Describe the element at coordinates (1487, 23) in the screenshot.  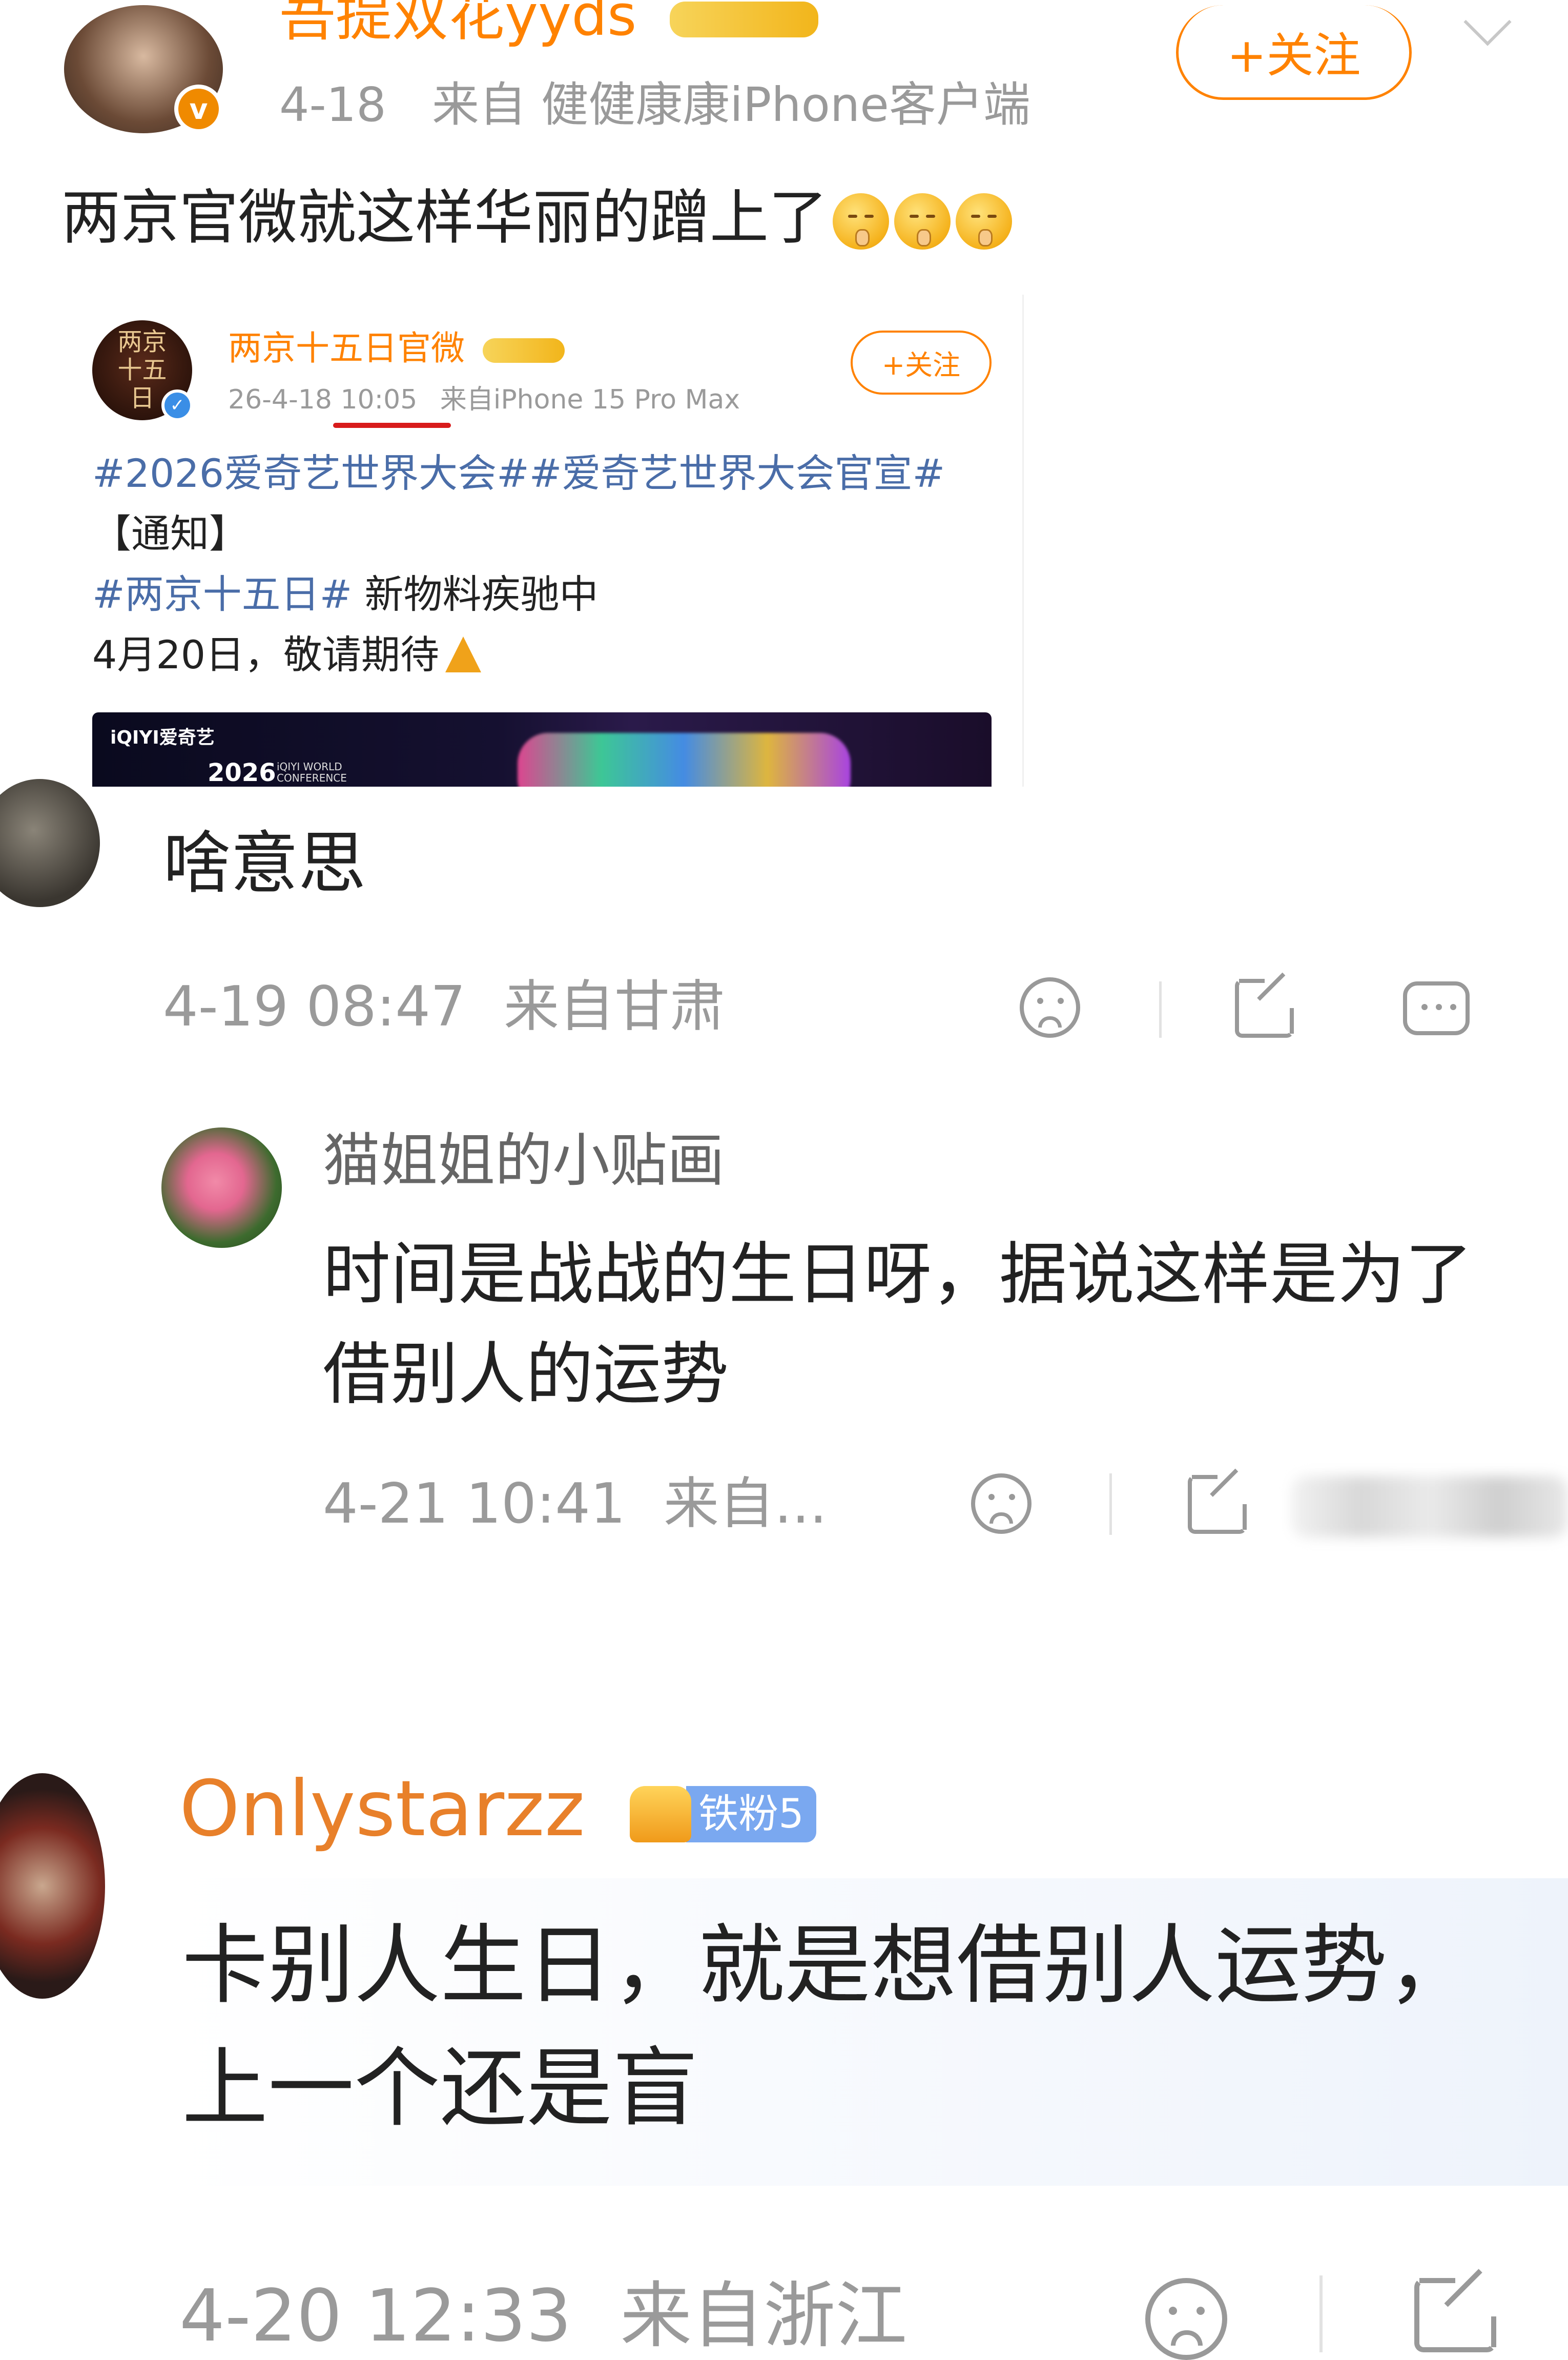
I see `chevron-down-icon` at that location.